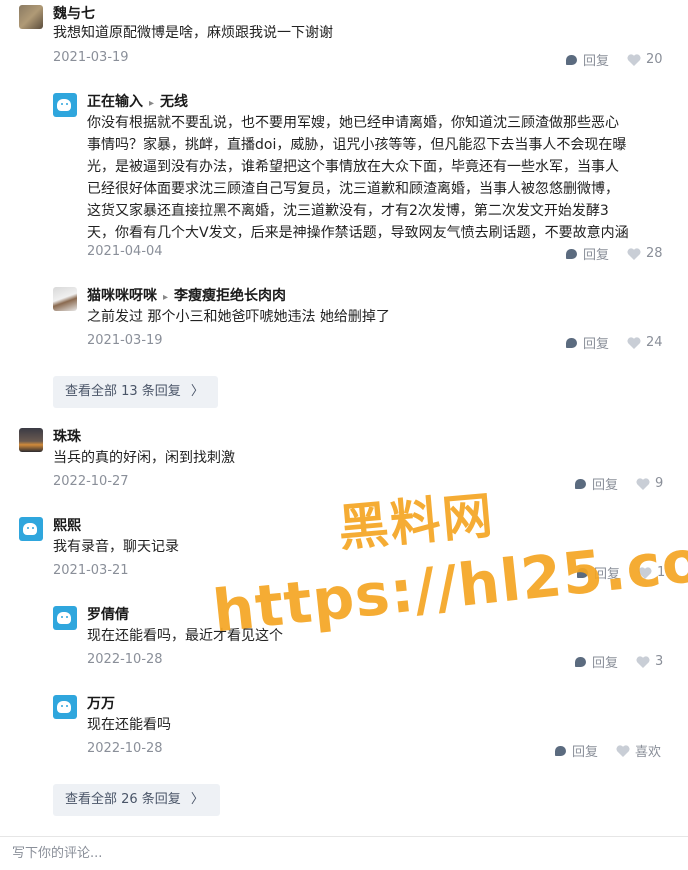 The image size is (688, 870). What do you see at coordinates (101, 703) in the screenshot?
I see `reply-author: 万万` at bounding box center [101, 703].